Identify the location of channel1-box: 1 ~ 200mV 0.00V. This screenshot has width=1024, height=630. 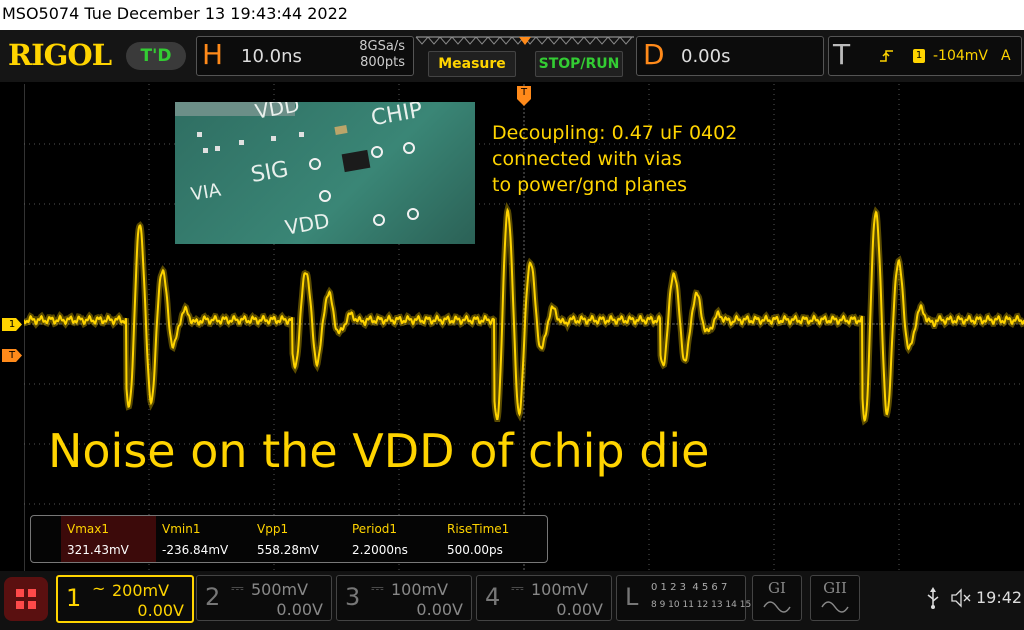
(125, 599).